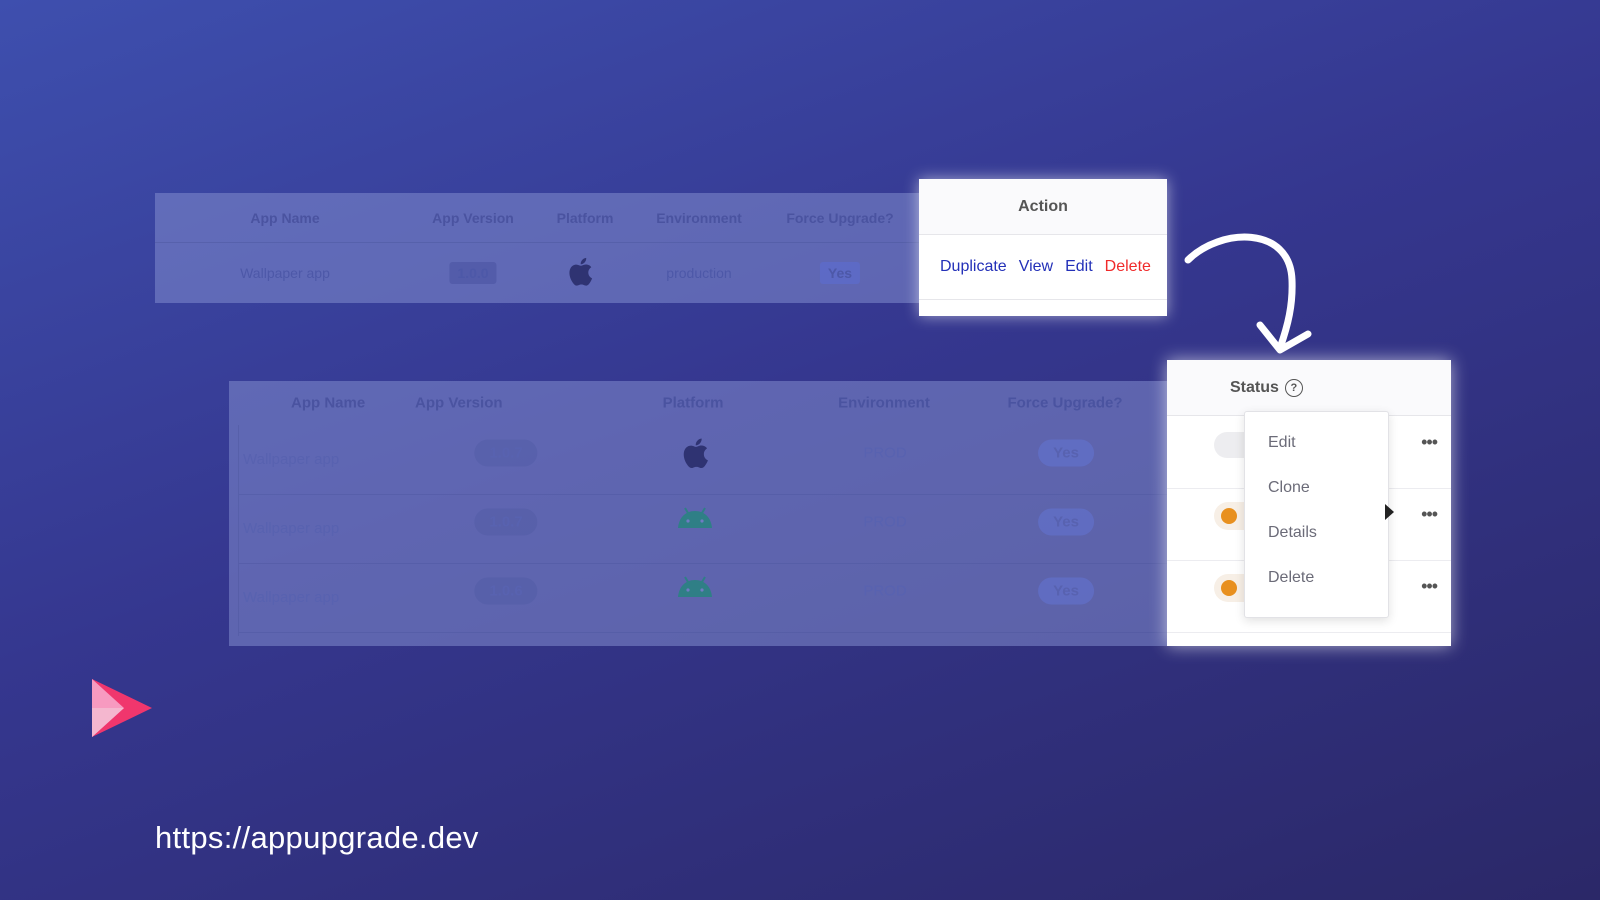  What do you see at coordinates (317, 838) in the screenshot?
I see `website-url: https://appupgrade.dev` at bounding box center [317, 838].